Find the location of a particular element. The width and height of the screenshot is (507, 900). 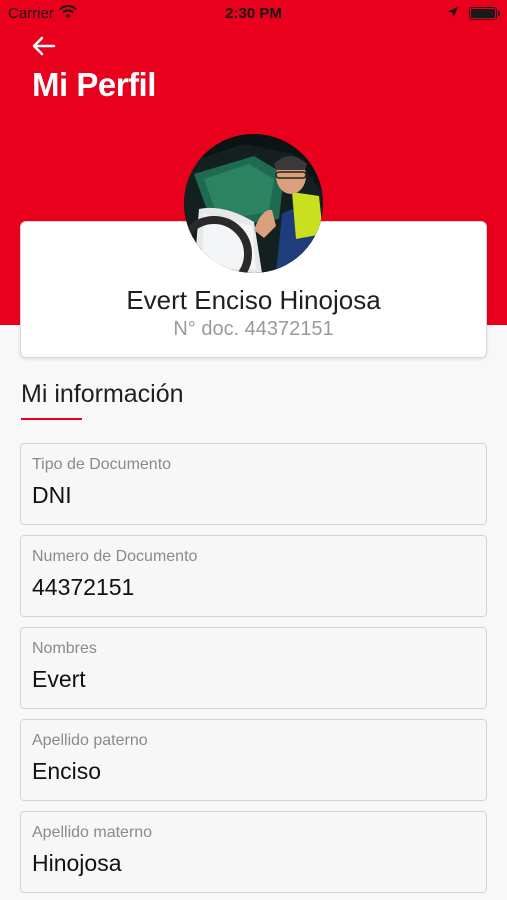

field-label: Apellido materno is located at coordinates (92, 832).